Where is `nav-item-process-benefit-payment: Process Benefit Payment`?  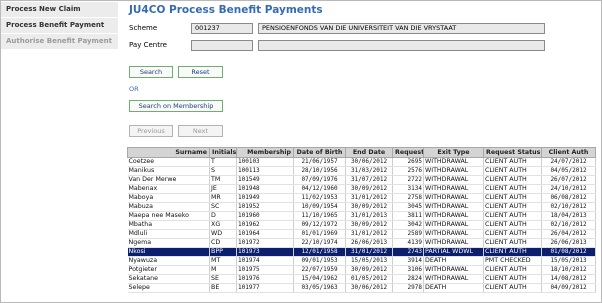
nav-item-process-benefit-payment: Process Benefit Payment is located at coordinates (59, 25).